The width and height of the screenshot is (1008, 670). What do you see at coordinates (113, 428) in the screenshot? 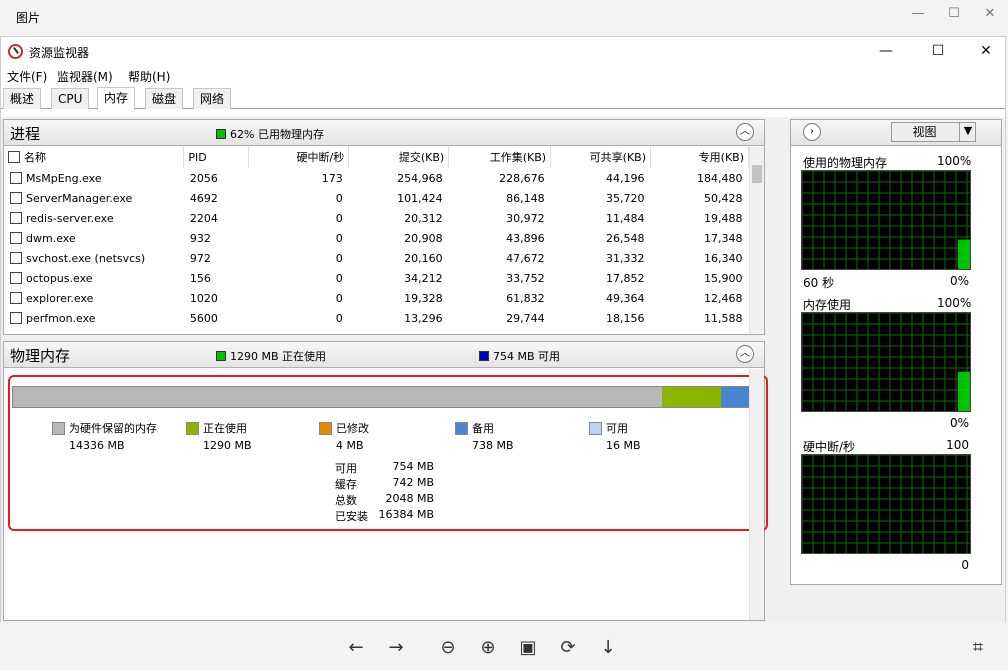
I see `legend-label: 为硬件保留的内存` at bounding box center [113, 428].